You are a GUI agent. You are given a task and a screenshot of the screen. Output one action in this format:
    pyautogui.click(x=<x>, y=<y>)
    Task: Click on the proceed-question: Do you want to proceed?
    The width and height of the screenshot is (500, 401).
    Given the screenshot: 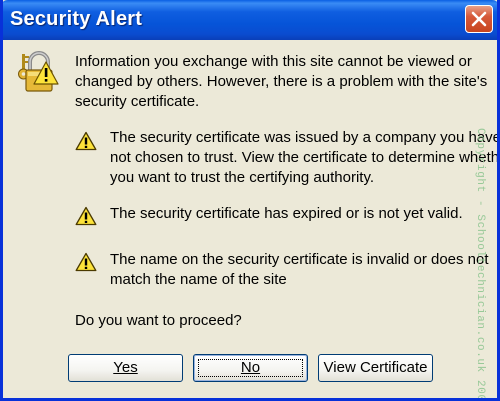 What is the action you would take?
    pyautogui.click(x=158, y=320)
    